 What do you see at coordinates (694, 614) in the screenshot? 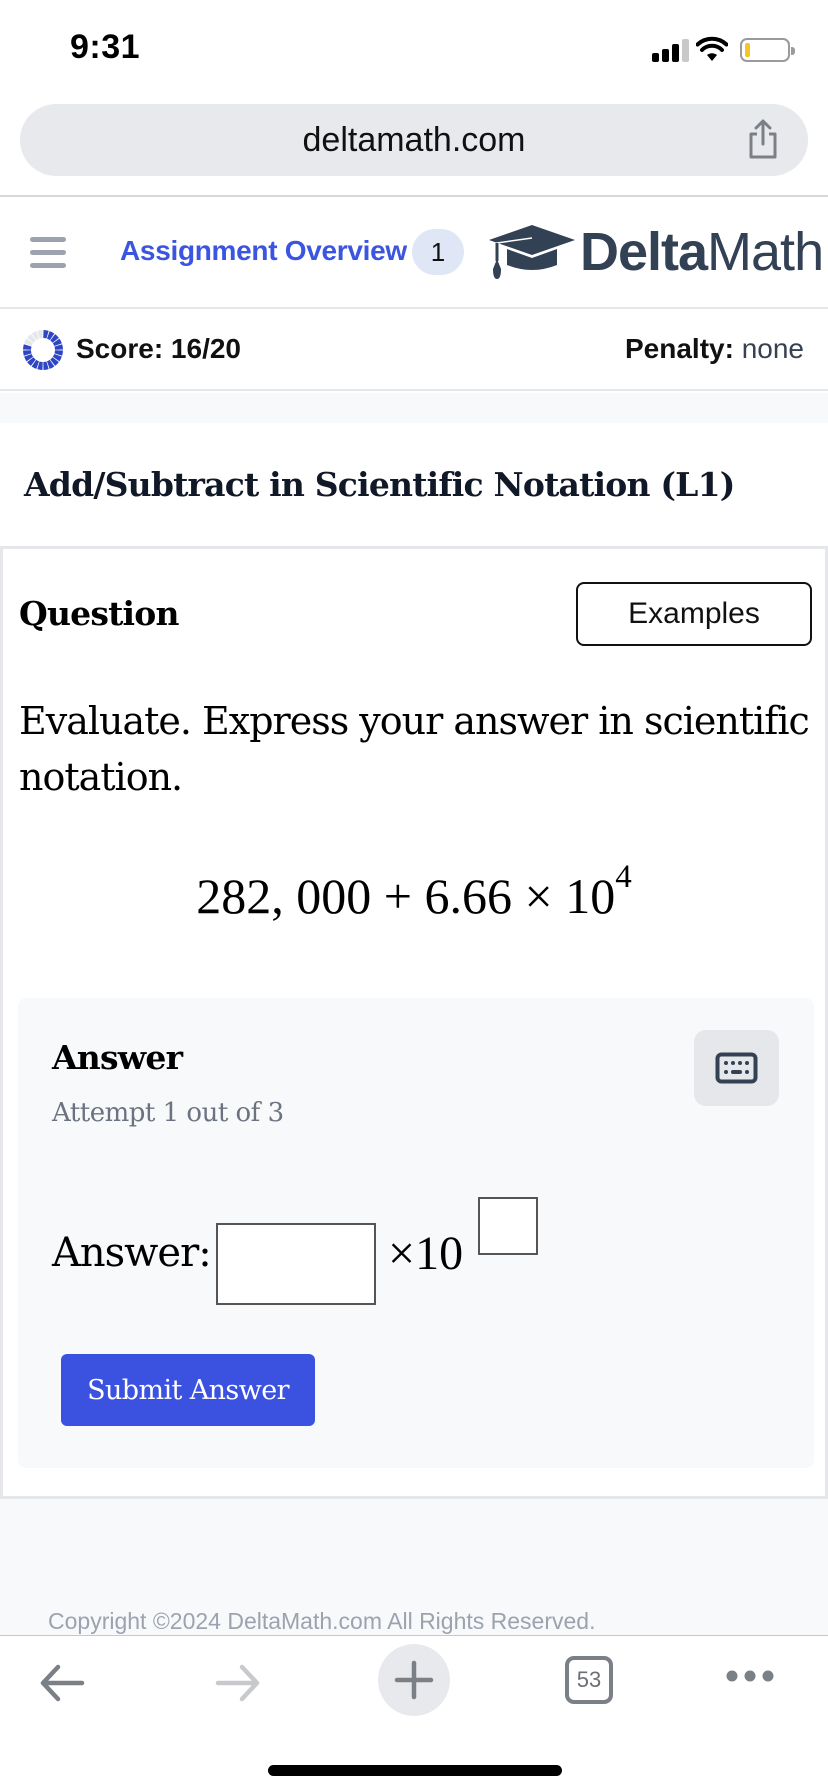
I see `examples-button: Examples` at bounding box center [694, 614].